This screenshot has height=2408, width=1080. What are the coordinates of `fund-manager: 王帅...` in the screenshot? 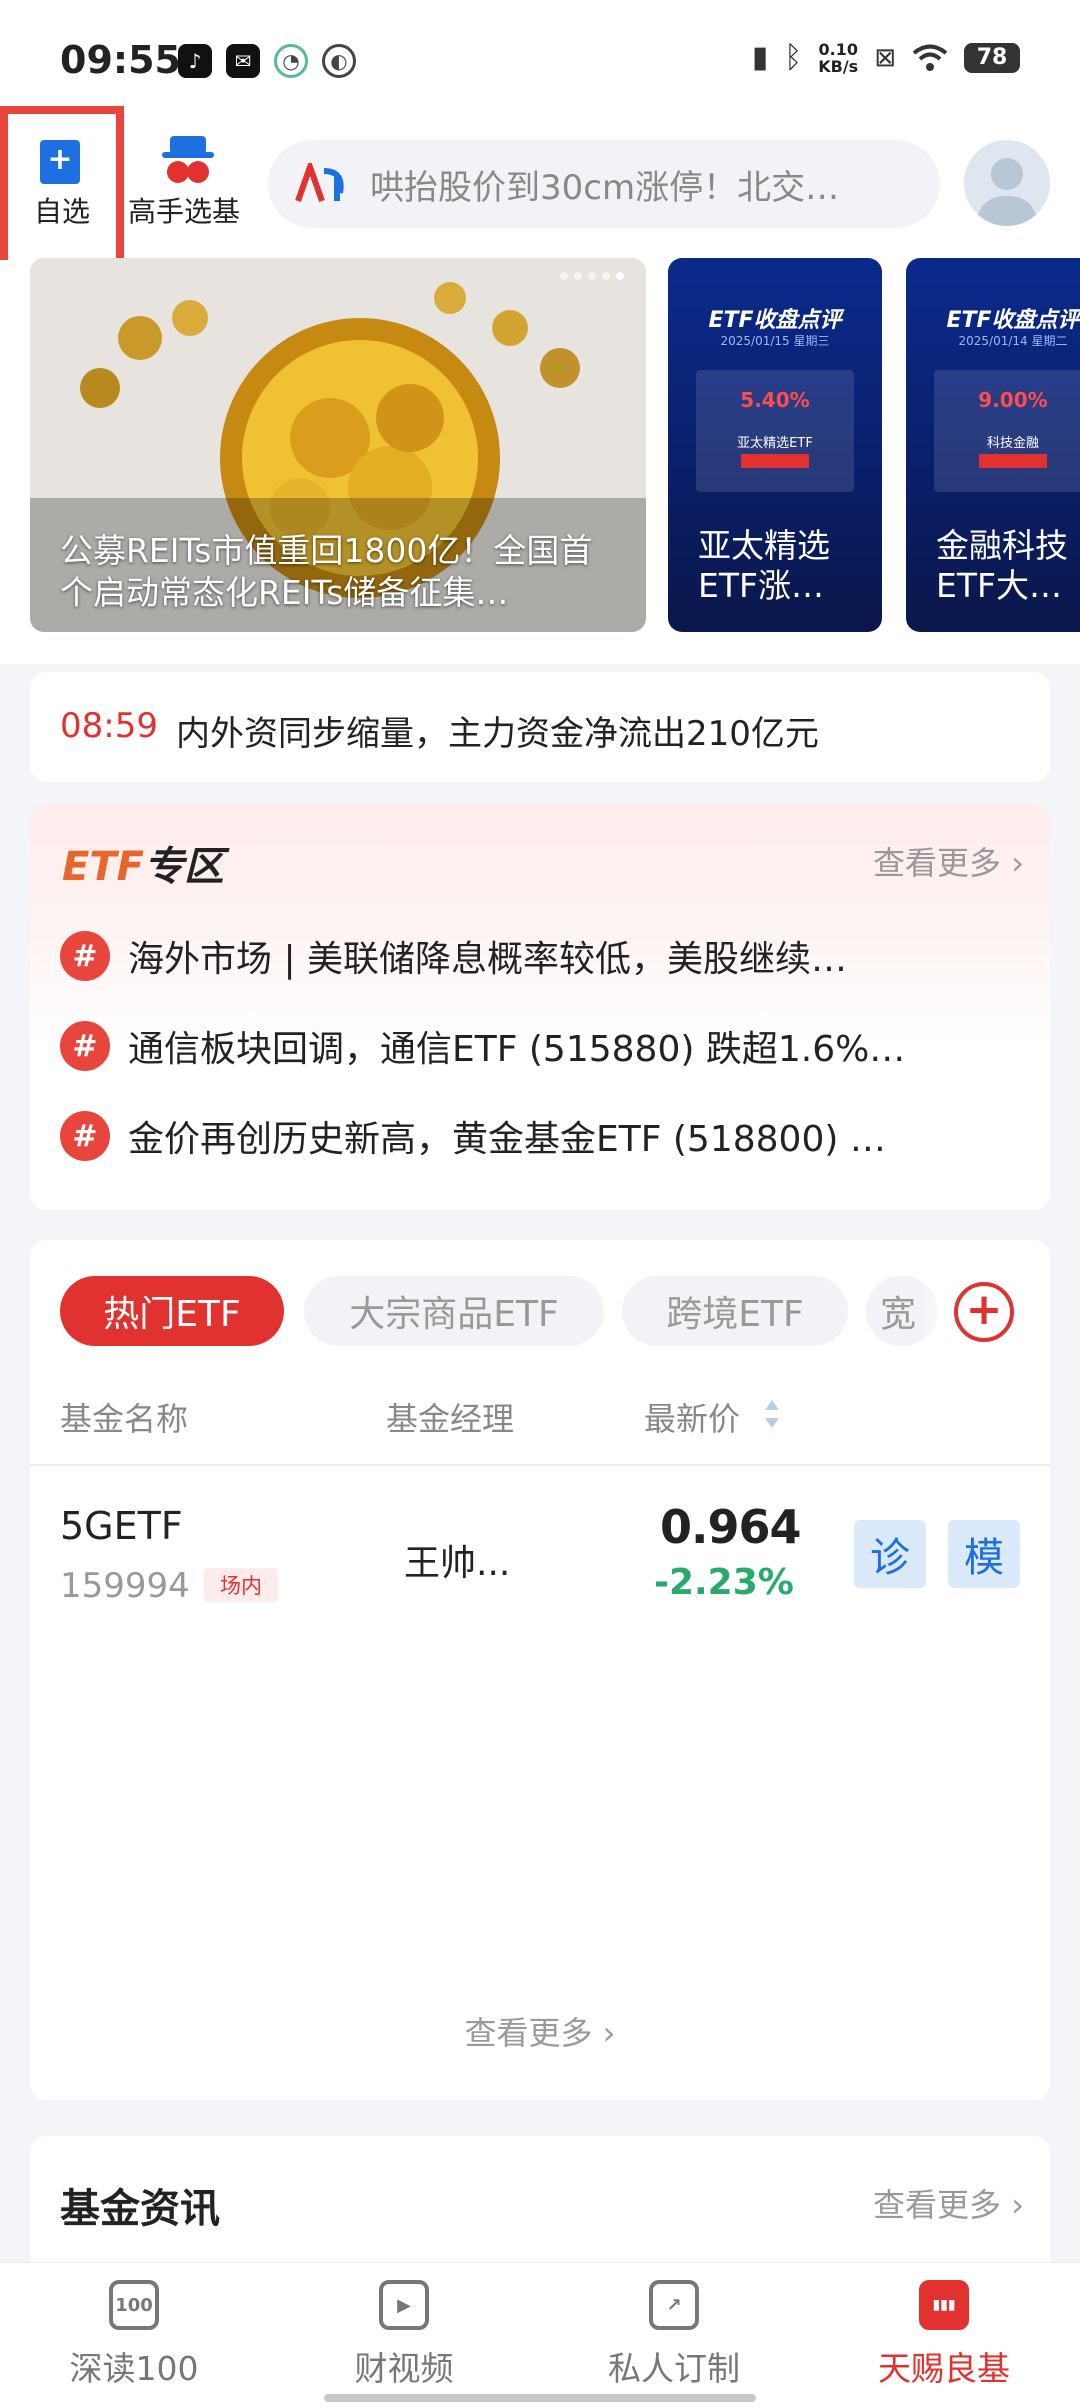 It's located at (457, 1560).